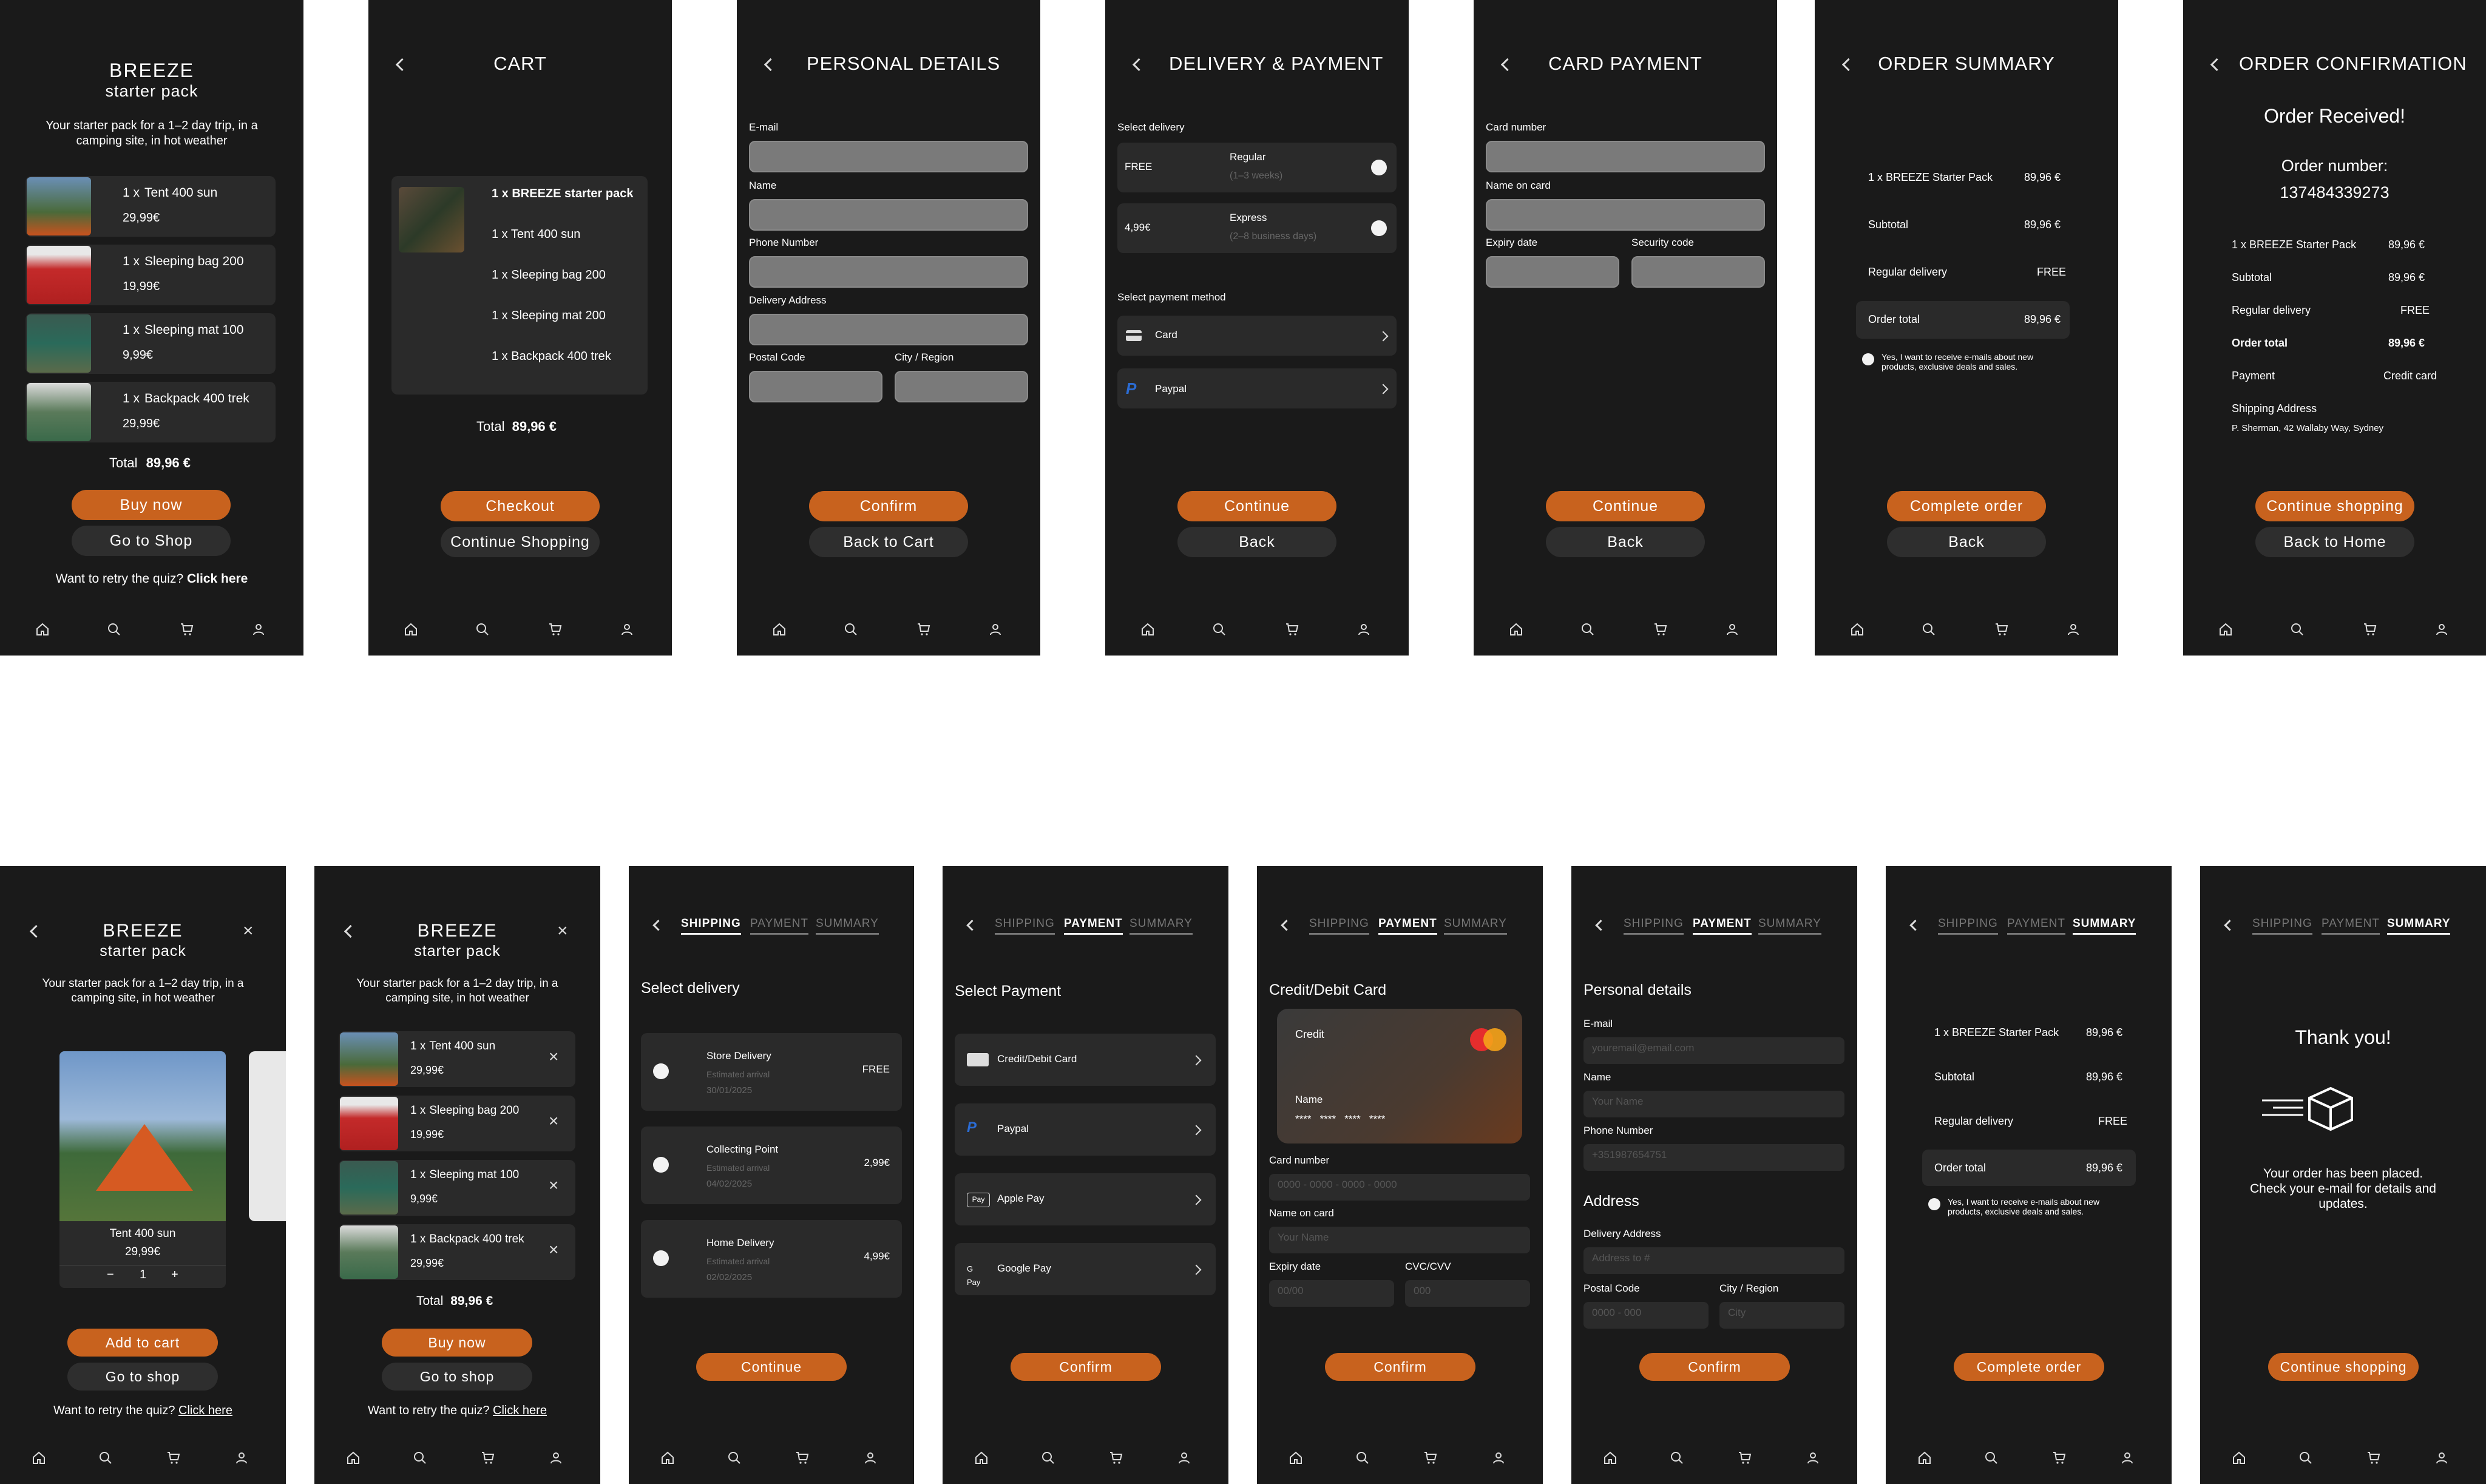 The image size is (2486, 1484). Describe the element at coordinates (1257, 228) in the screenshot. I see `delivery-option-express: 4,99€ Express (2–8 business days)` at that location.